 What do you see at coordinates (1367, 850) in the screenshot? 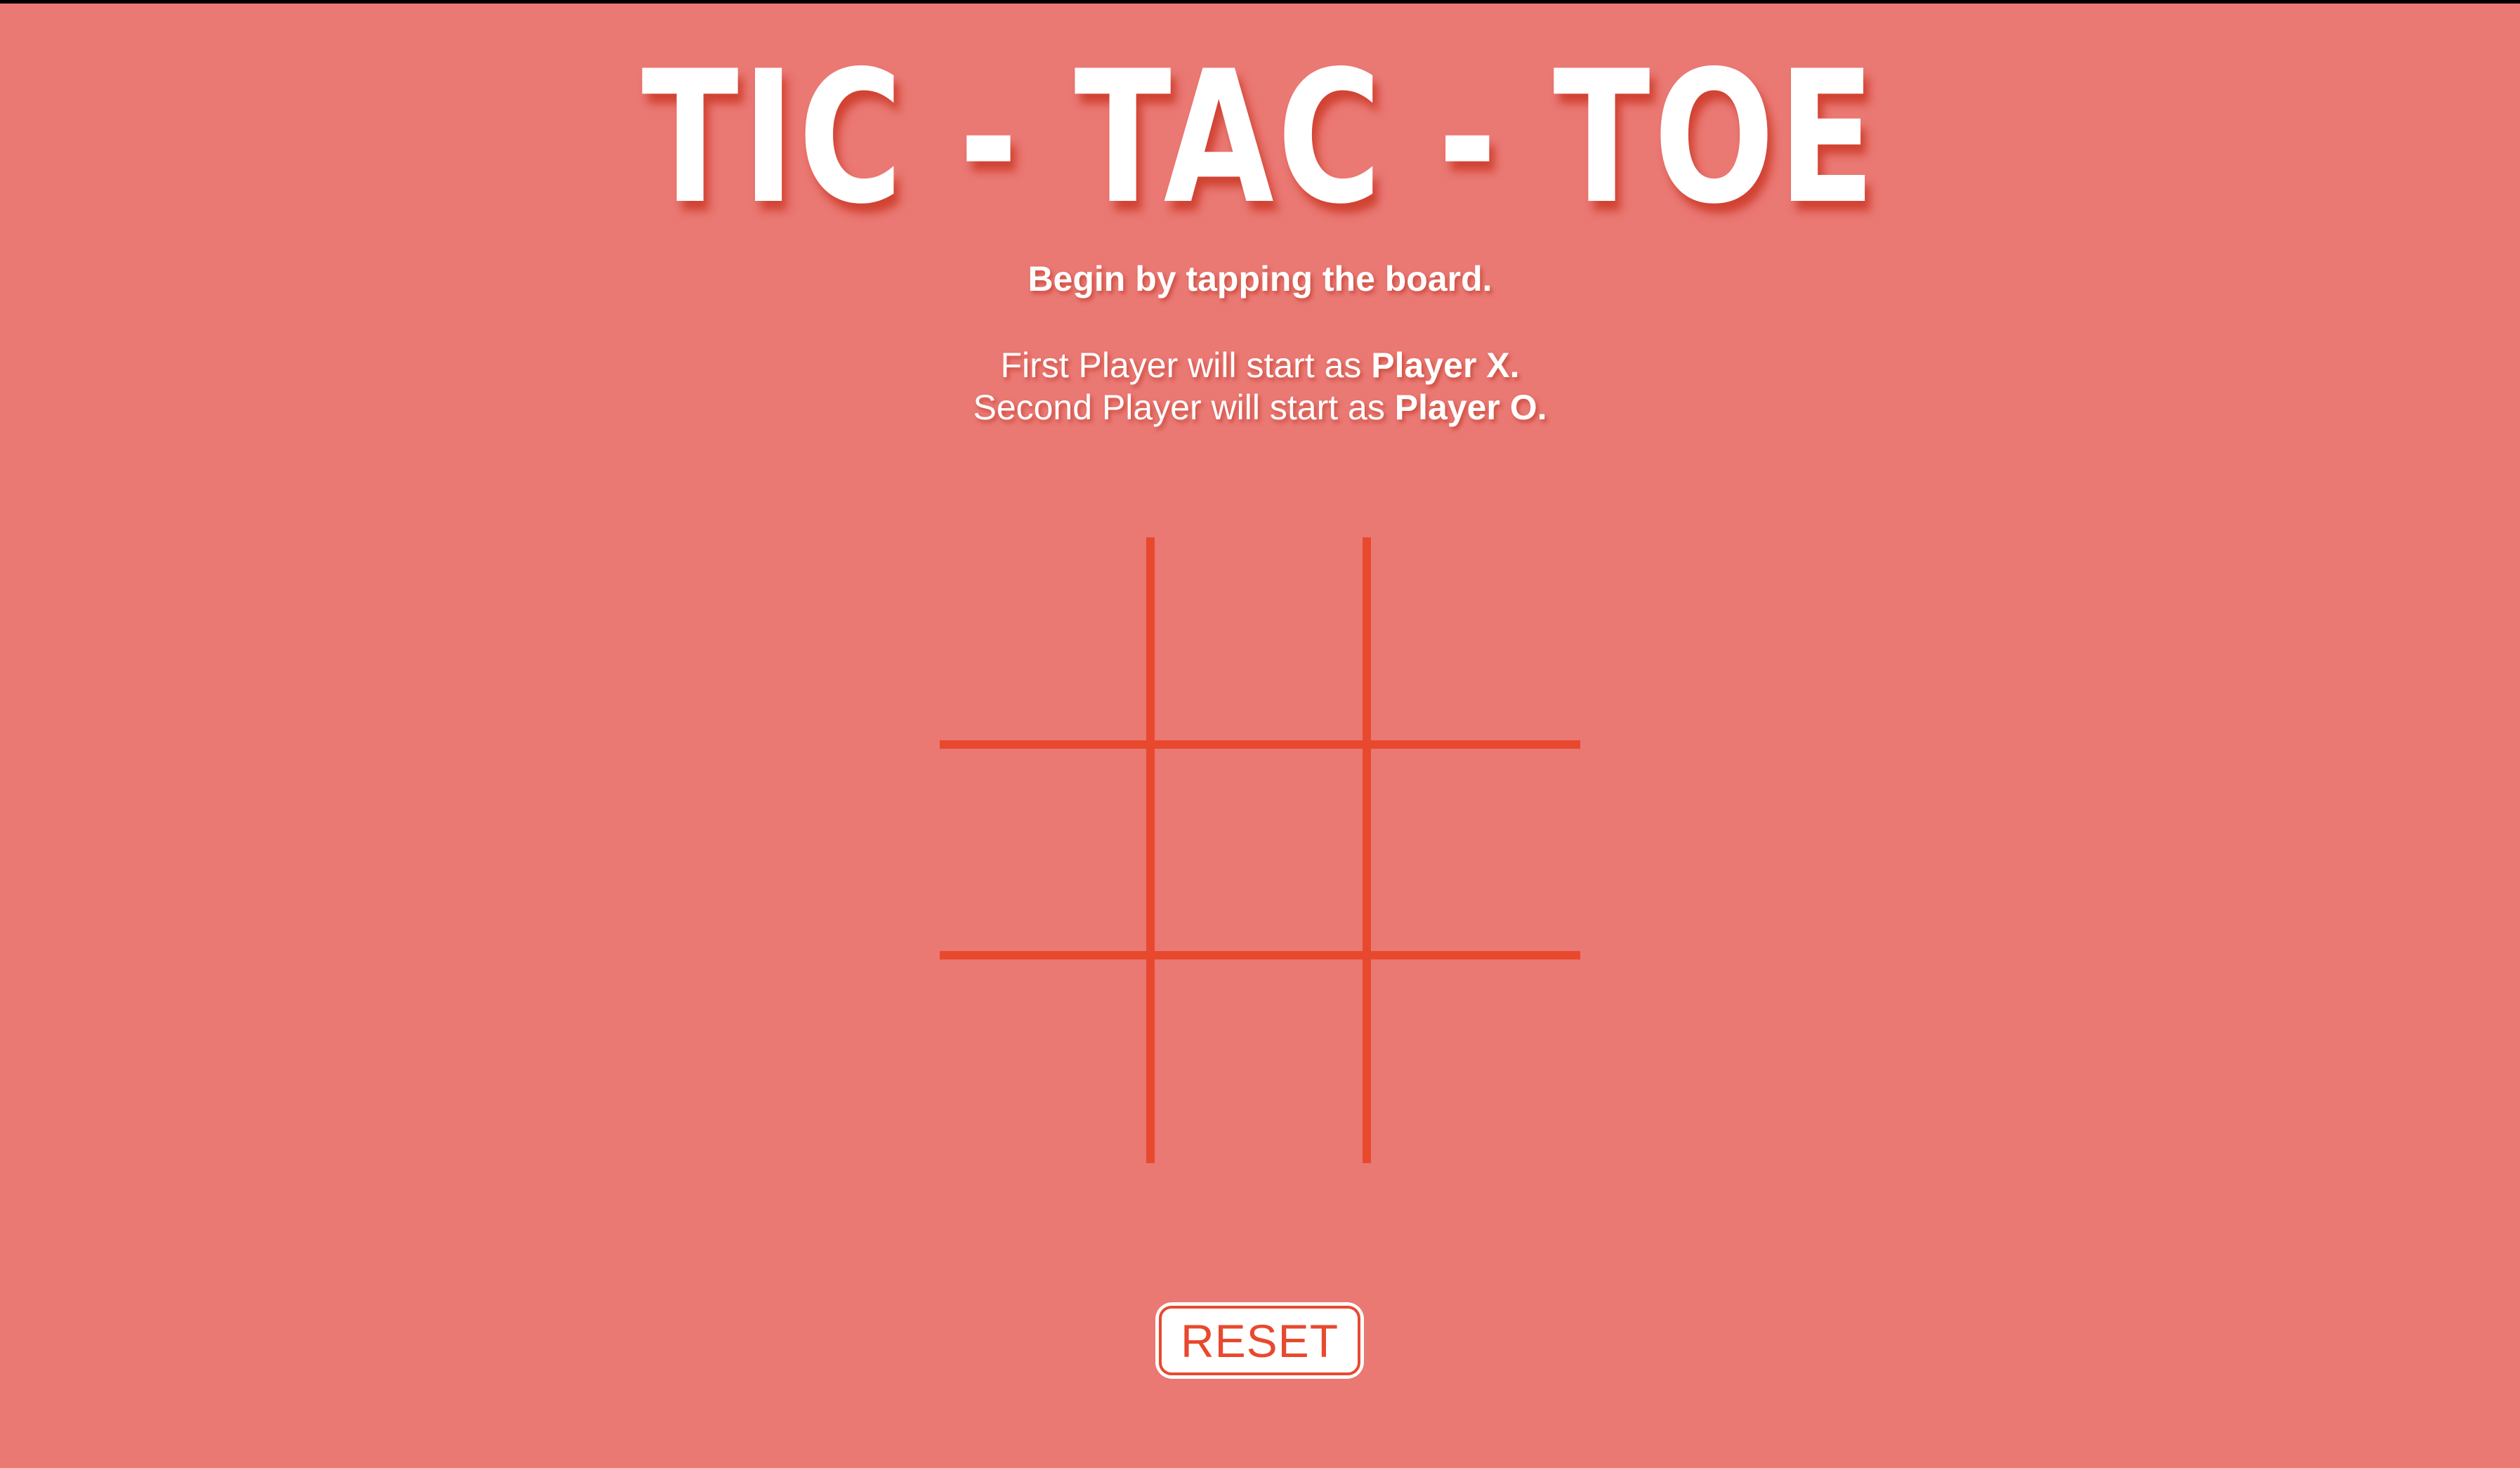
I see `grid-line-vertical-right` at bounding box center [1367, 850].